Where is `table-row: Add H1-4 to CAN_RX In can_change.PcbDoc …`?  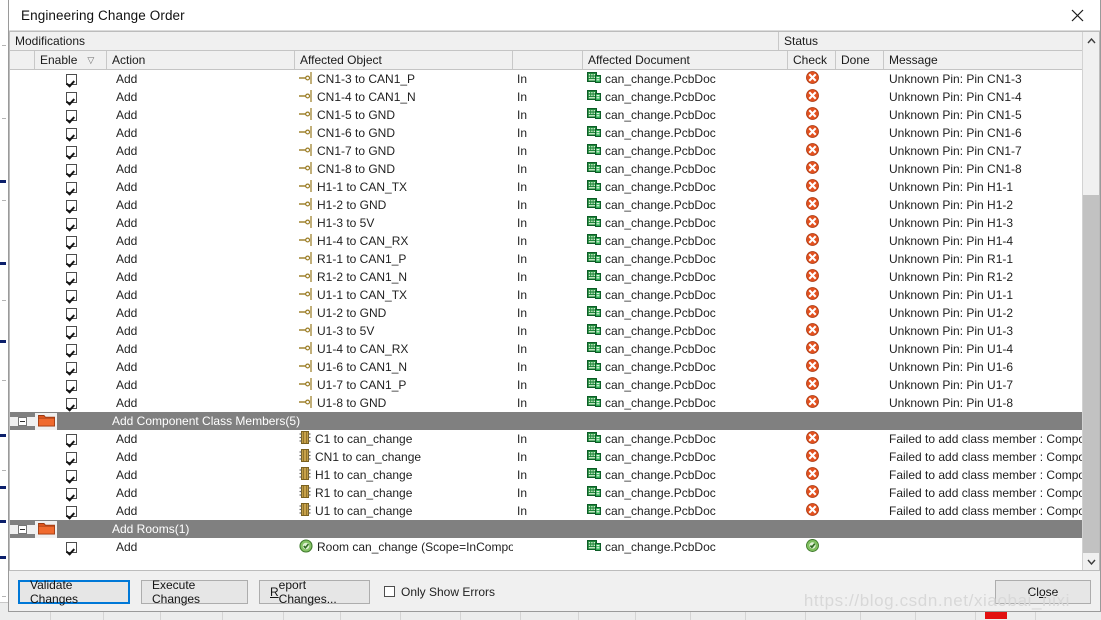 table-row: Add H1-4 to CAN_RX In can_change.PcbDoc … is located at coordinates (554, 241).